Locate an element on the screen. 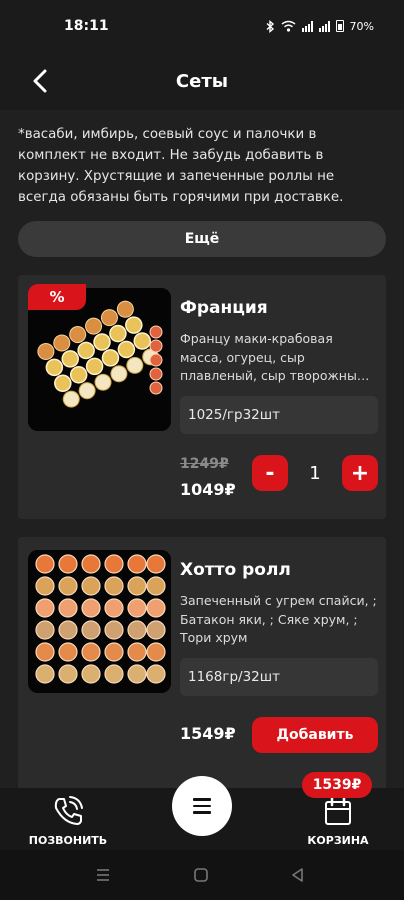  cart-icon is located at coordinates (338, 810).